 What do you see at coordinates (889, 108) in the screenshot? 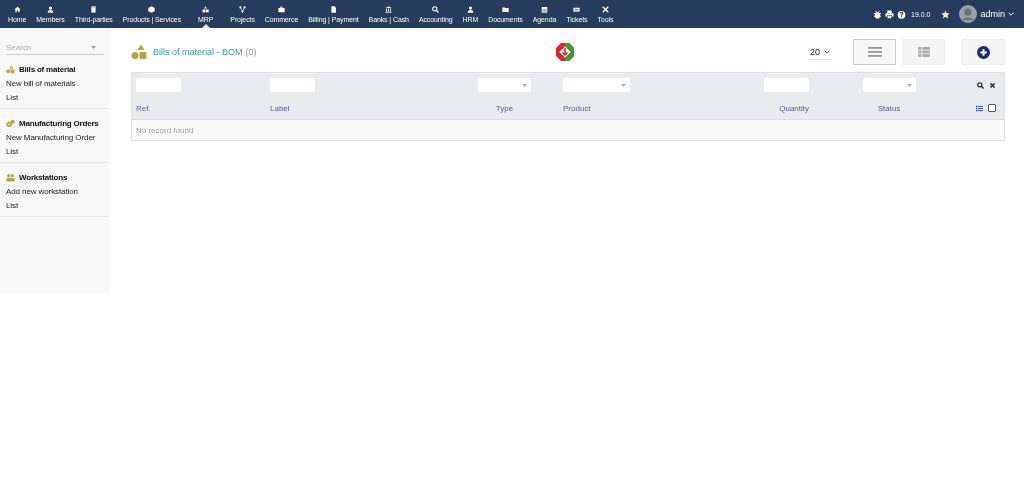
I see `column-header: Status` at bounding box center [889, 108].